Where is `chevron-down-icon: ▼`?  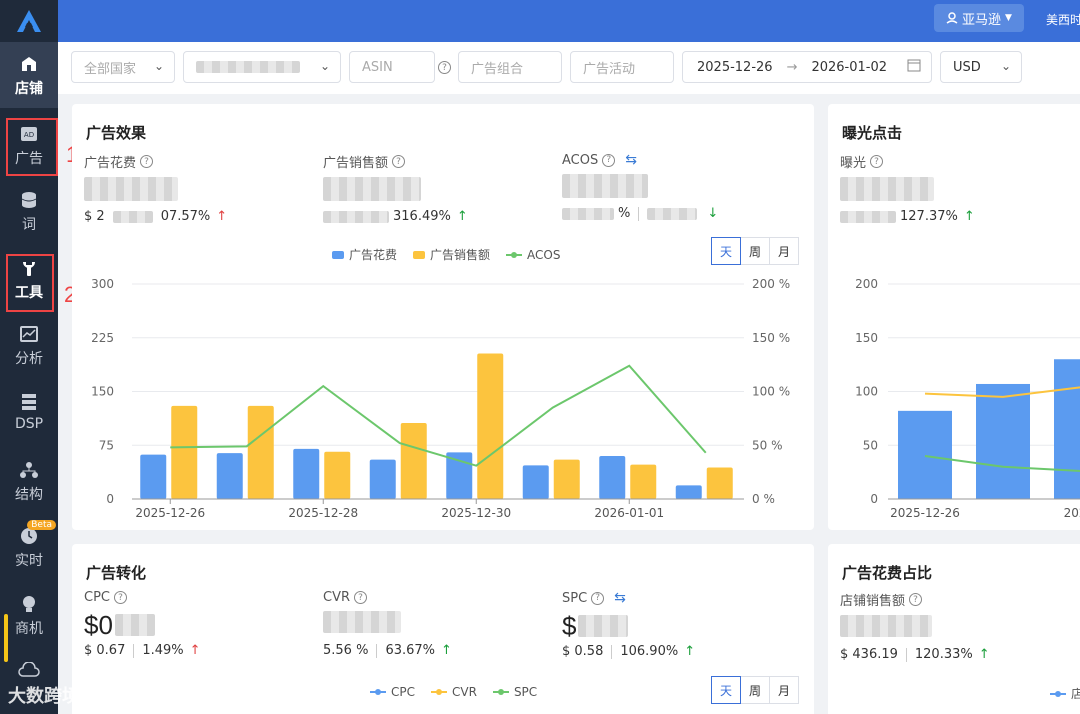 chevron-down-icon: ▼ is located at coordinates (1008, 18).